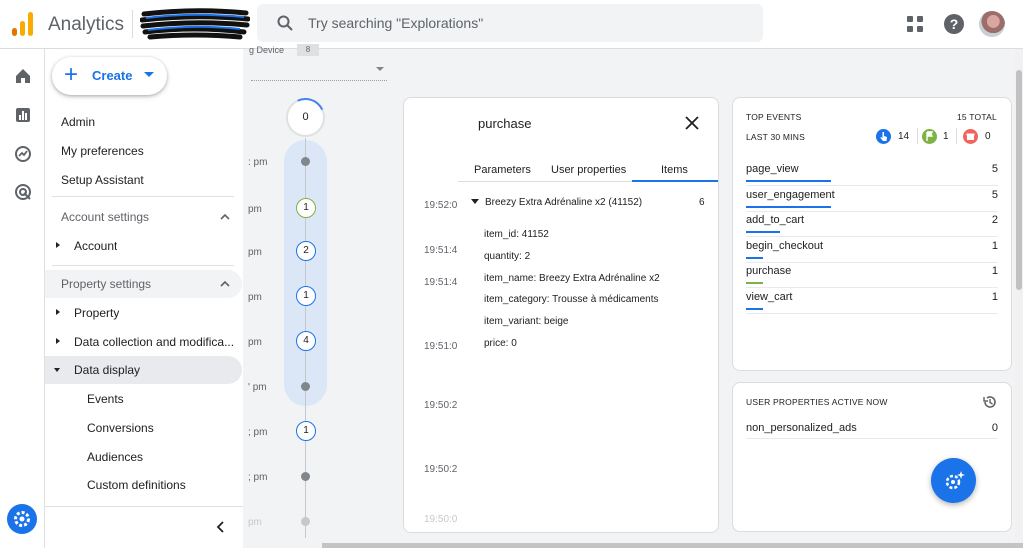  I want to click on event-name: purchase, so click(769, 271).